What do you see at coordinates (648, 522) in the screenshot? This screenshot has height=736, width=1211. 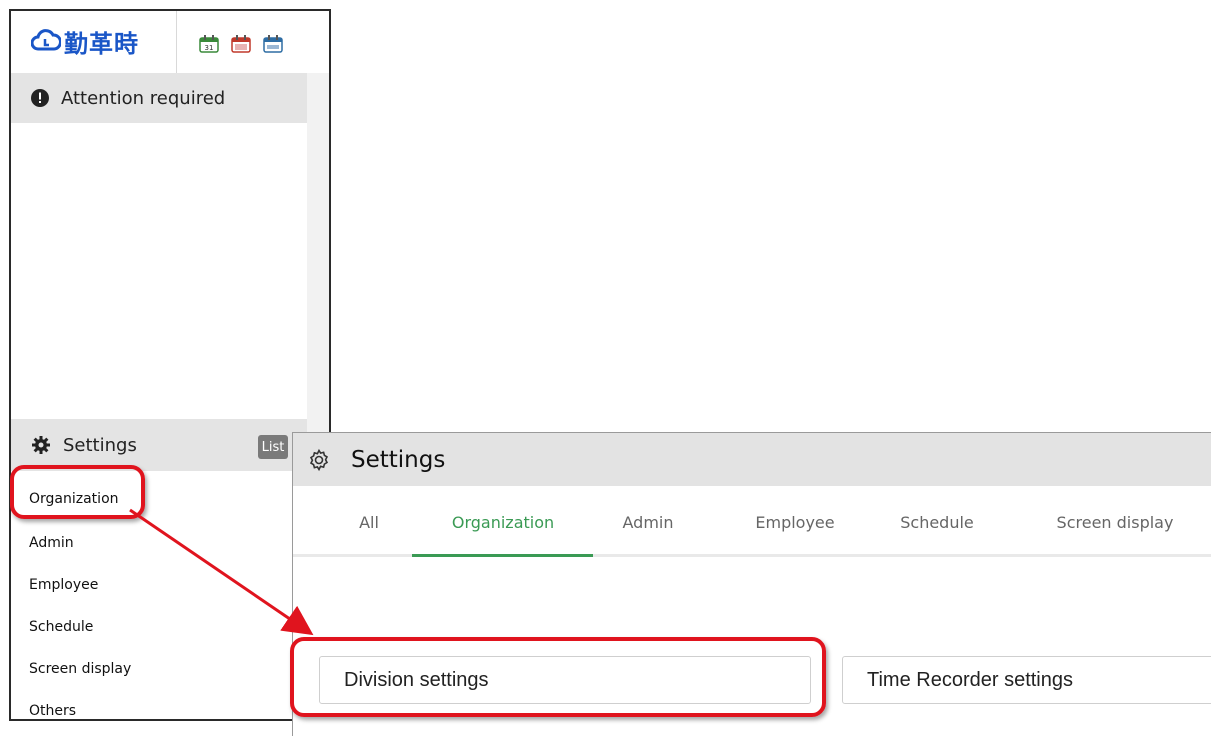 I see `tab-admin: Admin` at bounding box center [648, 522].